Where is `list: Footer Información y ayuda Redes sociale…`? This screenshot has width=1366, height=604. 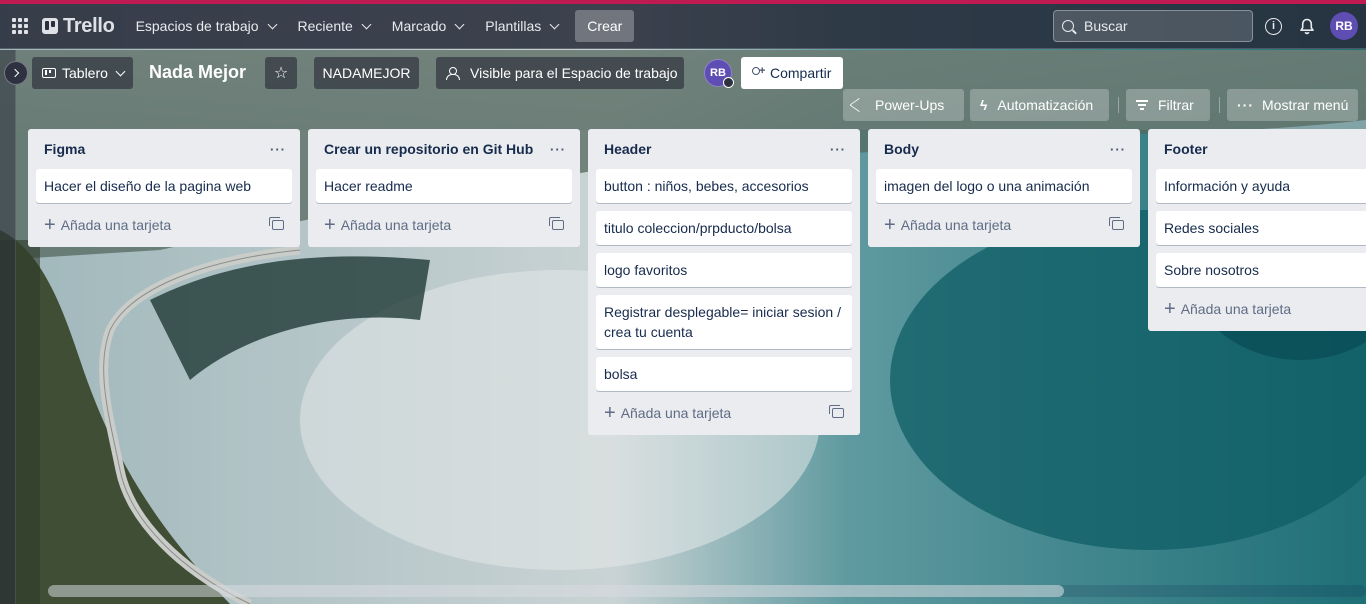
list: Footer Información y ayuda Redes sociale… is located at coordinates (1257, 230).